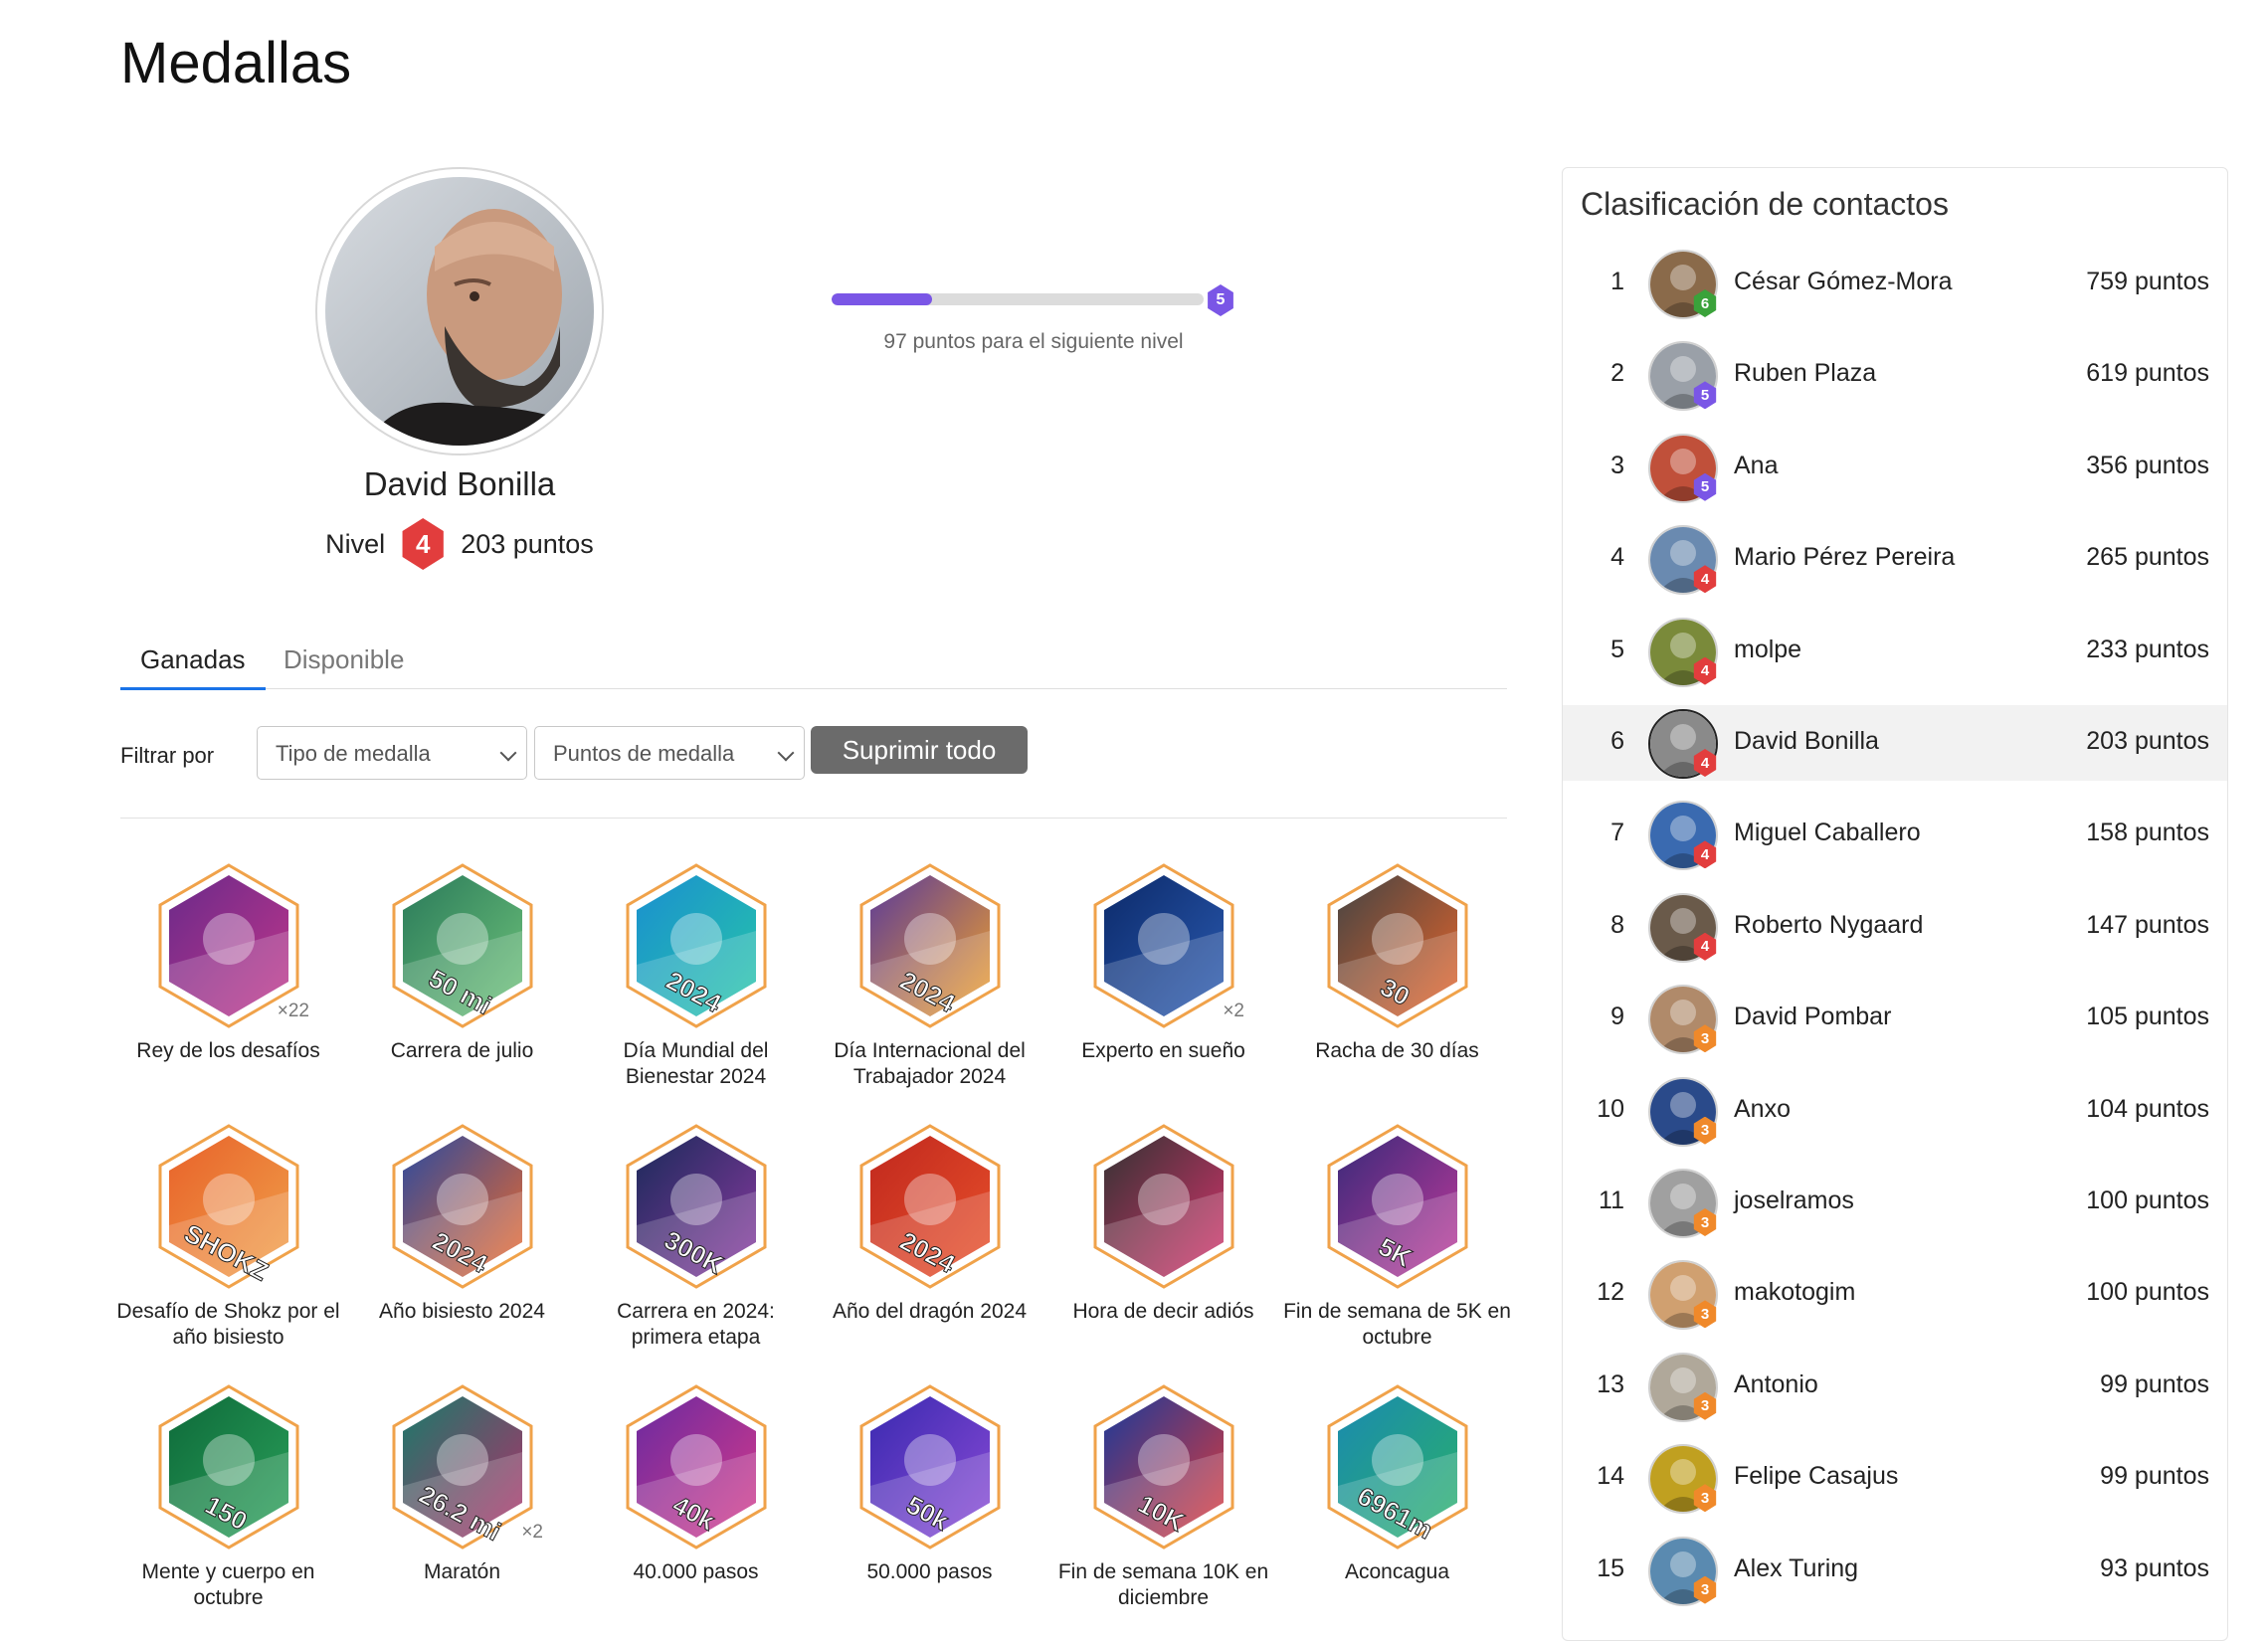  Describe the element at coordinates (1844, 557) in the screenshot. I see `contact-name: Mario Pérez Pereira` at that location.